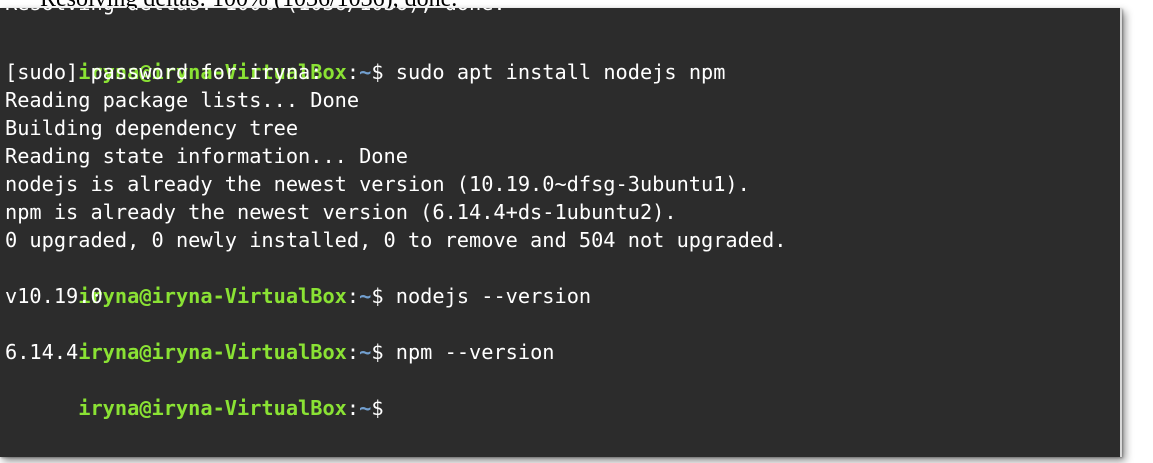  I want to click on terminal-command-line: iryna@iryna-VirtualBox:~$ npm --version, so click(279, 337).